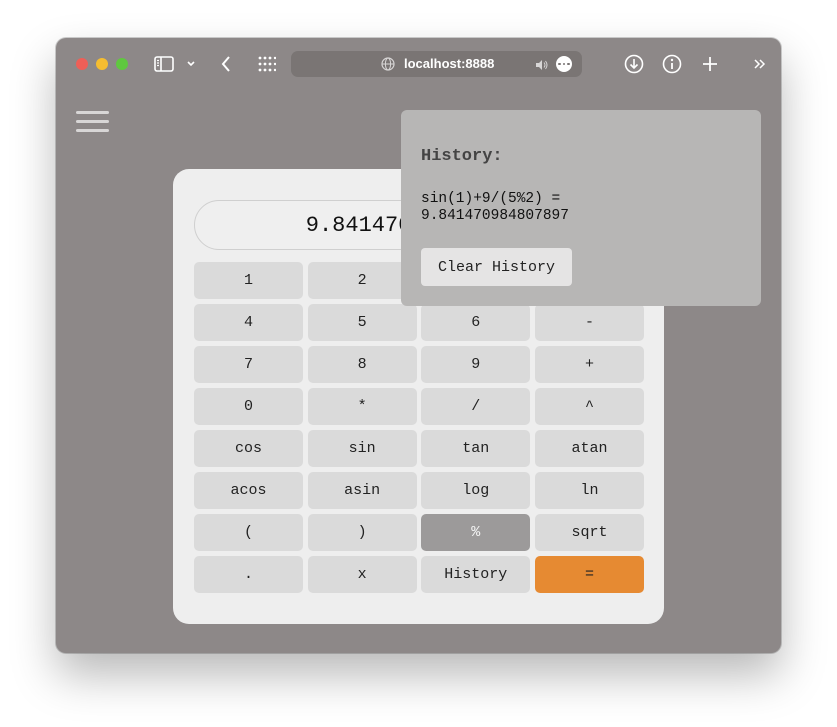 This screenshot has height=727, width=837. What do you see at coordinates (476, 532) in the screenshot?
I see `key-modulo: %` at bounding box center [476, 532].